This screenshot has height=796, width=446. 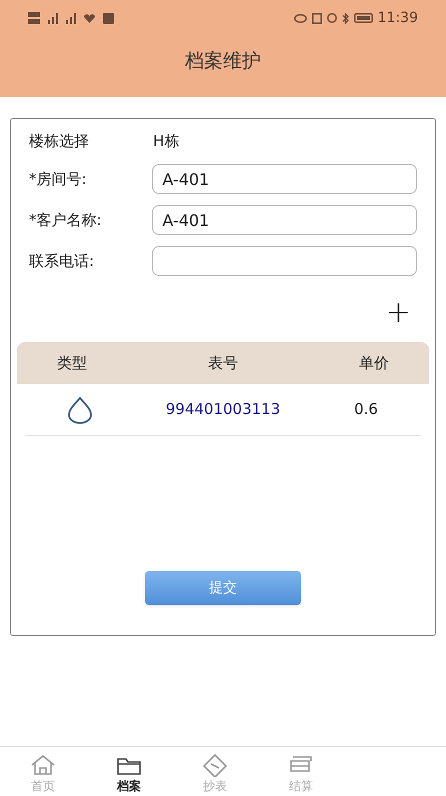 What do you see at coordinates (62, 261) in the screenshot?
I see `field-label: 联系电话:` at bounding box center [62, 261].